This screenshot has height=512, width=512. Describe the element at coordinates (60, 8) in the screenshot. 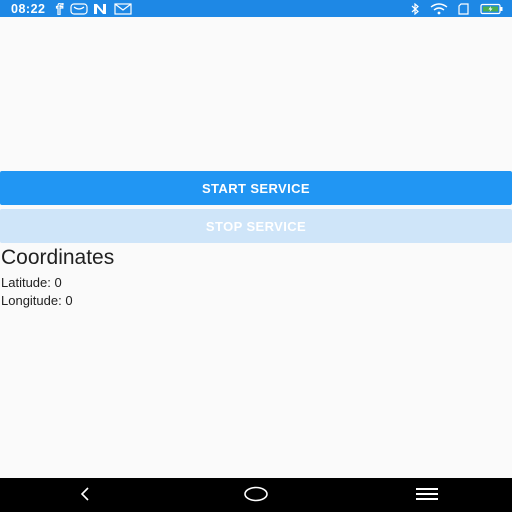

I see `facebook-icon` at that location.